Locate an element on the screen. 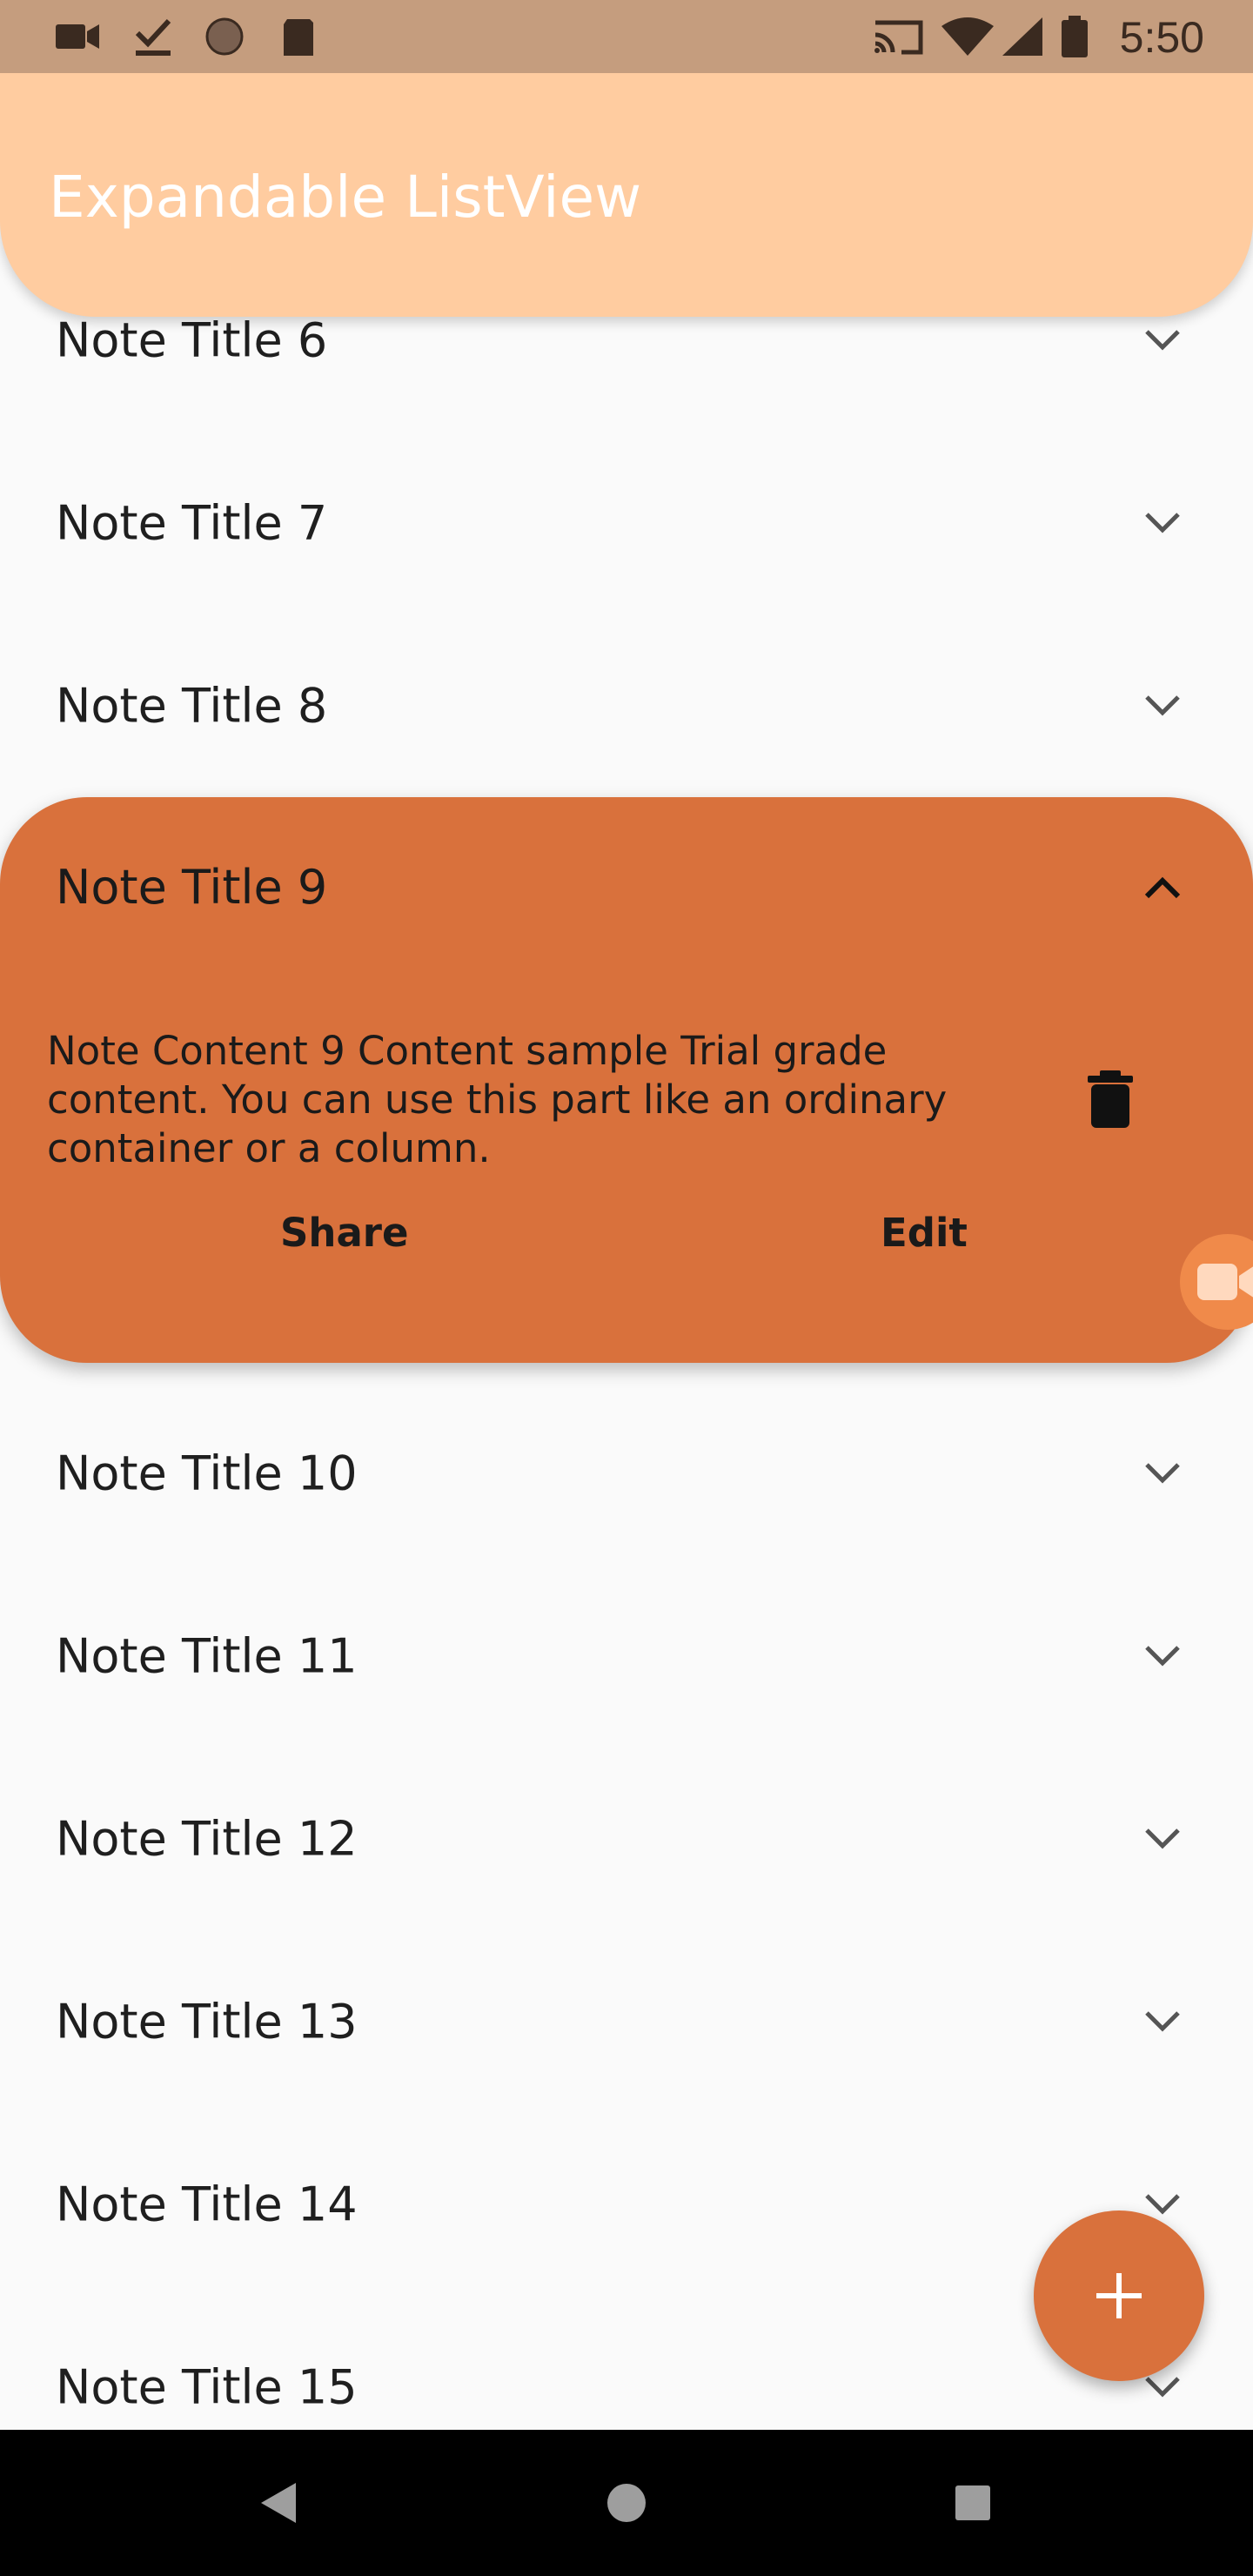 The width and height of the screenshot is (1253, 2576). recents-icon is located at coordinates (973, 2503).